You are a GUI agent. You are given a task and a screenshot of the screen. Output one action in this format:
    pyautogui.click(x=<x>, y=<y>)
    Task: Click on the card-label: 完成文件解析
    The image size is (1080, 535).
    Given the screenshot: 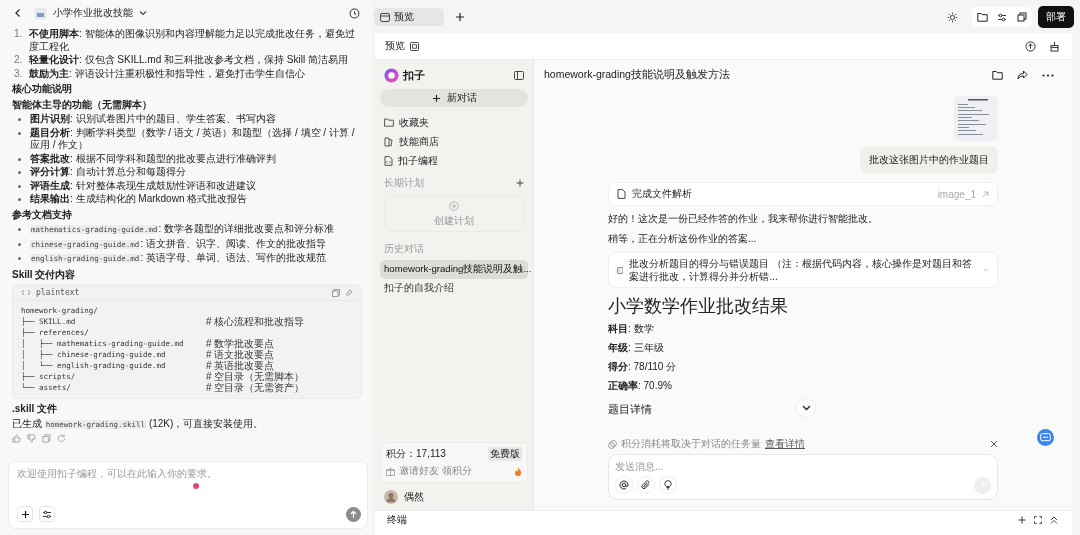 What is the action you would take?
    pyautogui.click(x=662, y=194)
    